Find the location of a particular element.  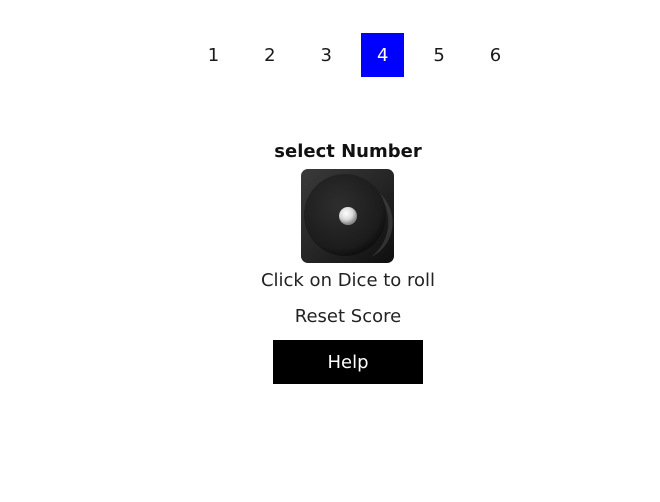

select-number-label: select Number is located at coordinates (348, 151).